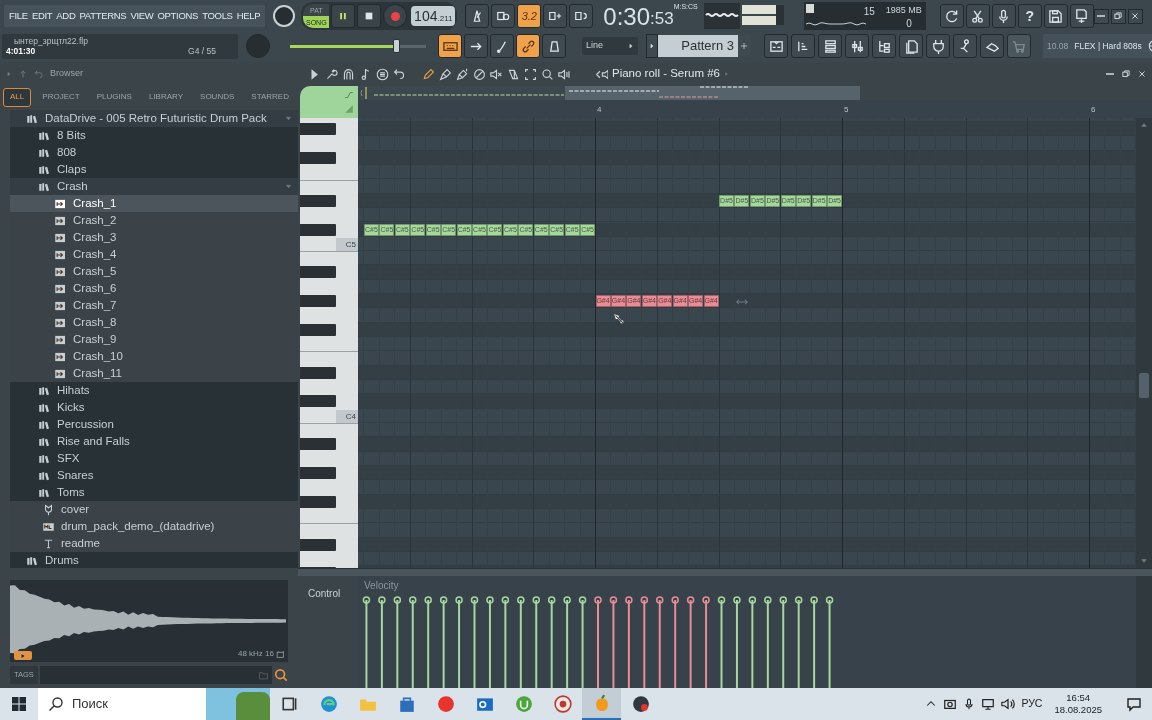  I want to click on bar-number: 4, so click(599, 110).